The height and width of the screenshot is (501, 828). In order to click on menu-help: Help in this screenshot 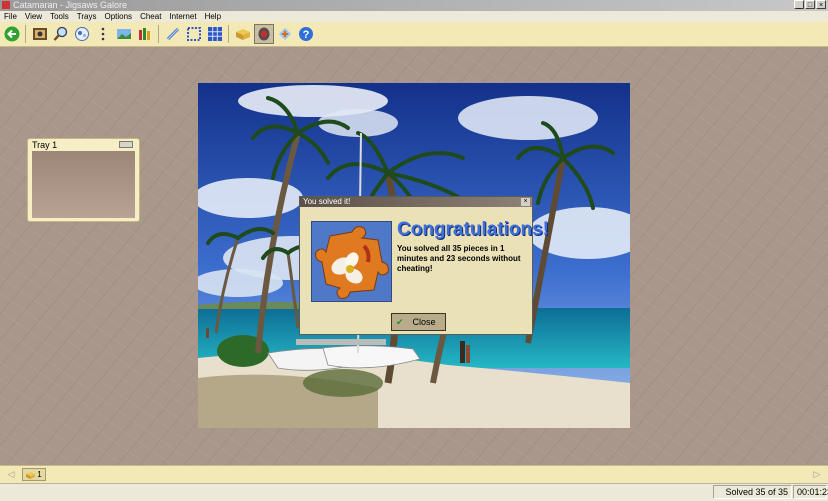, I will do `click(213, 16)`.